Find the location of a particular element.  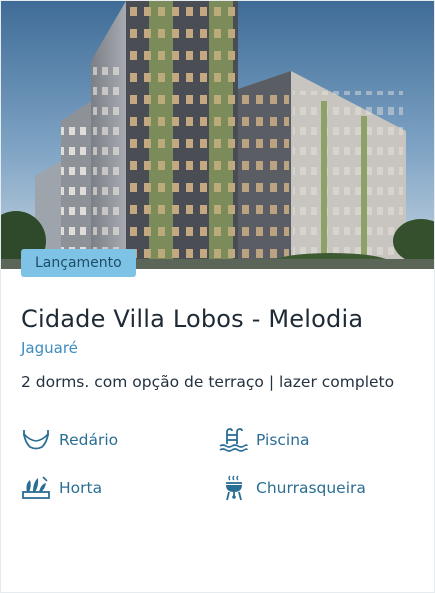

amenity-label: Horta is located at coordinates (81, 488).